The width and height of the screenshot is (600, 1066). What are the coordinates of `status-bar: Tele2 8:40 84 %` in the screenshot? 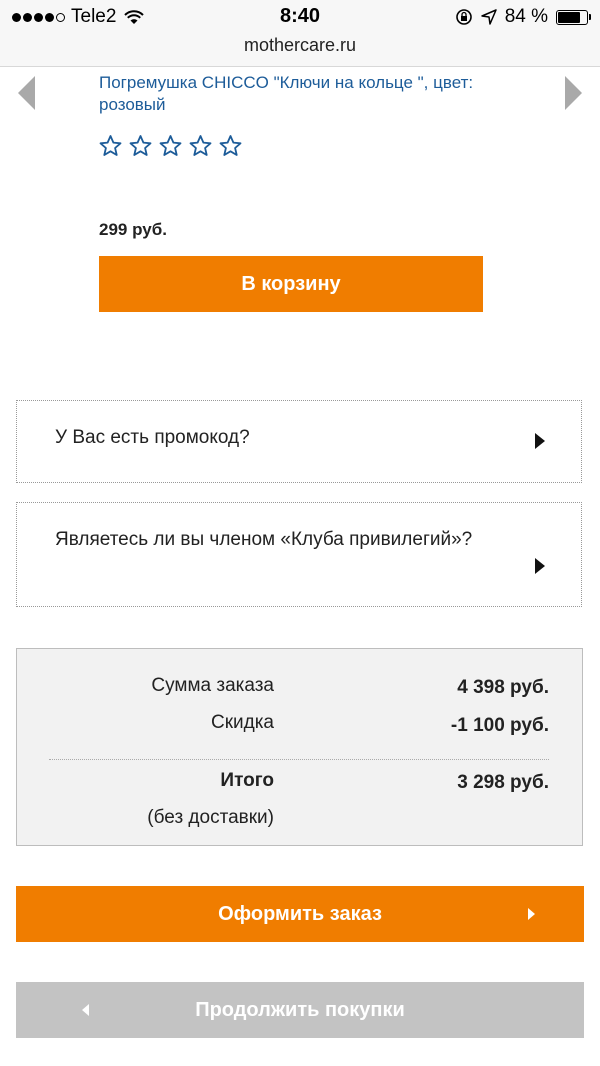 It's located at (300, 17).